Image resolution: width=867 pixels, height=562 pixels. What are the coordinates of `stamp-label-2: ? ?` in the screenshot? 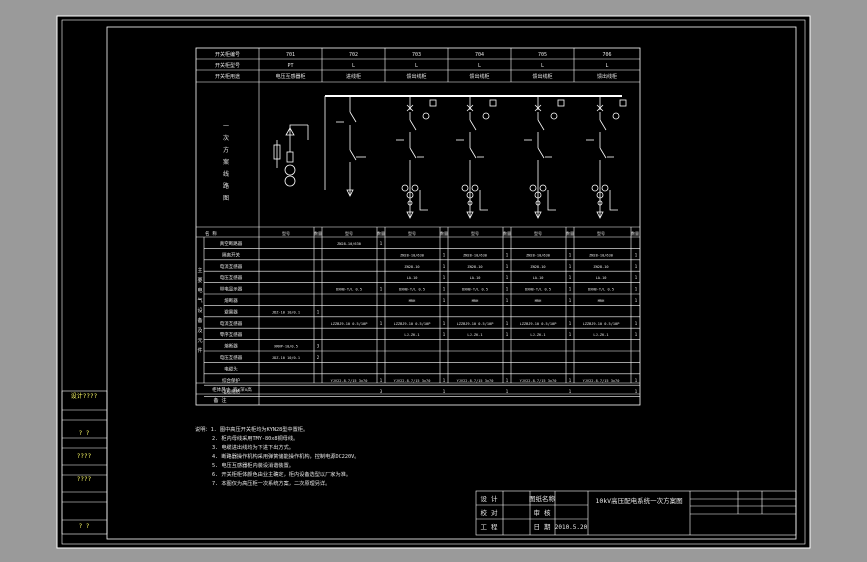 It's located at (84, 433).